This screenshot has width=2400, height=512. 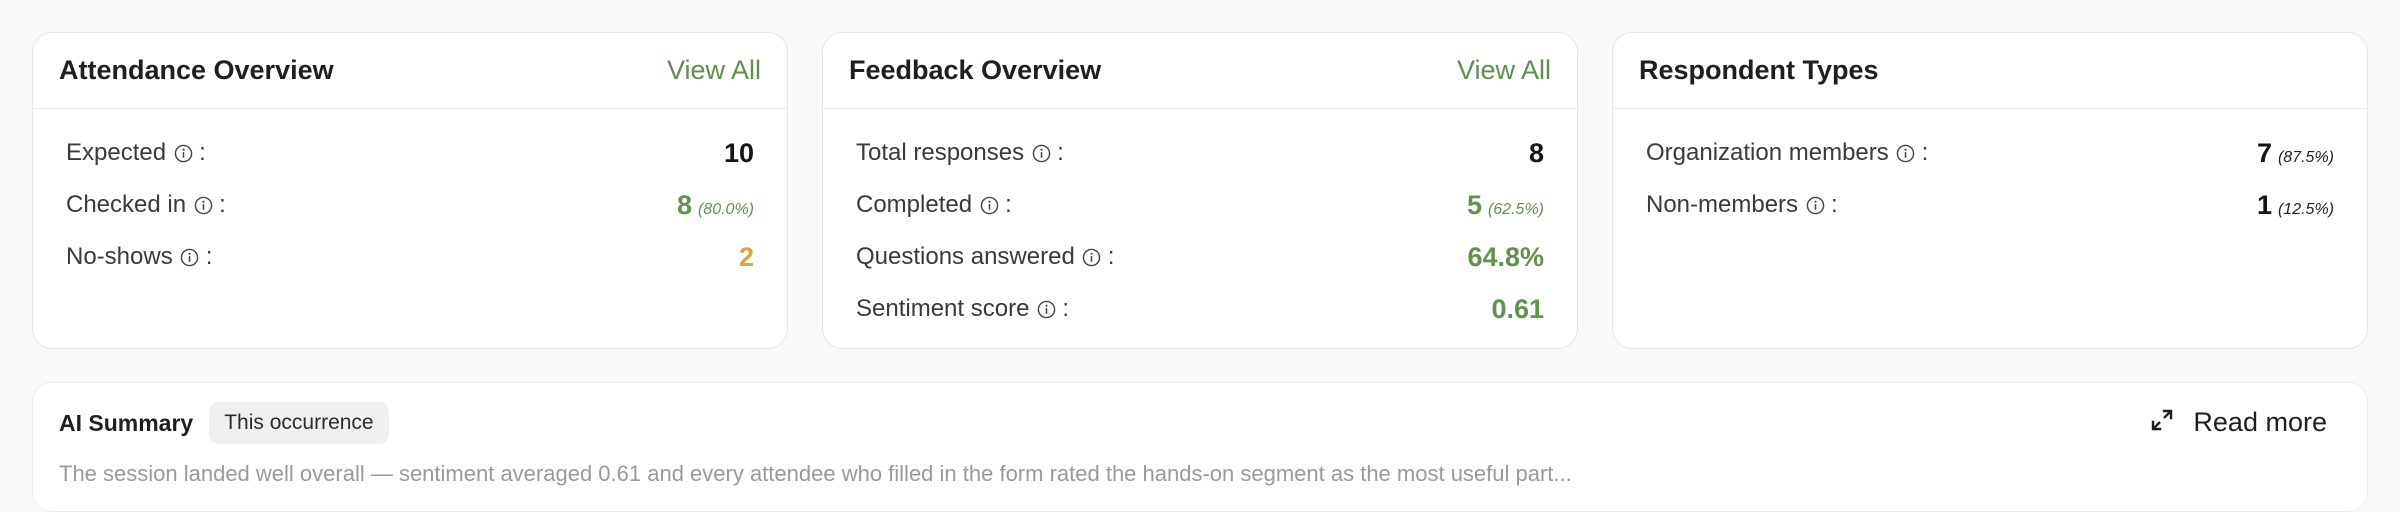 What do you see at coordinates (1200, 205) in the screenshot?
I see `stat-row-completed: Completed : 5 (62.5%)` at bounding box center [1200, 205].